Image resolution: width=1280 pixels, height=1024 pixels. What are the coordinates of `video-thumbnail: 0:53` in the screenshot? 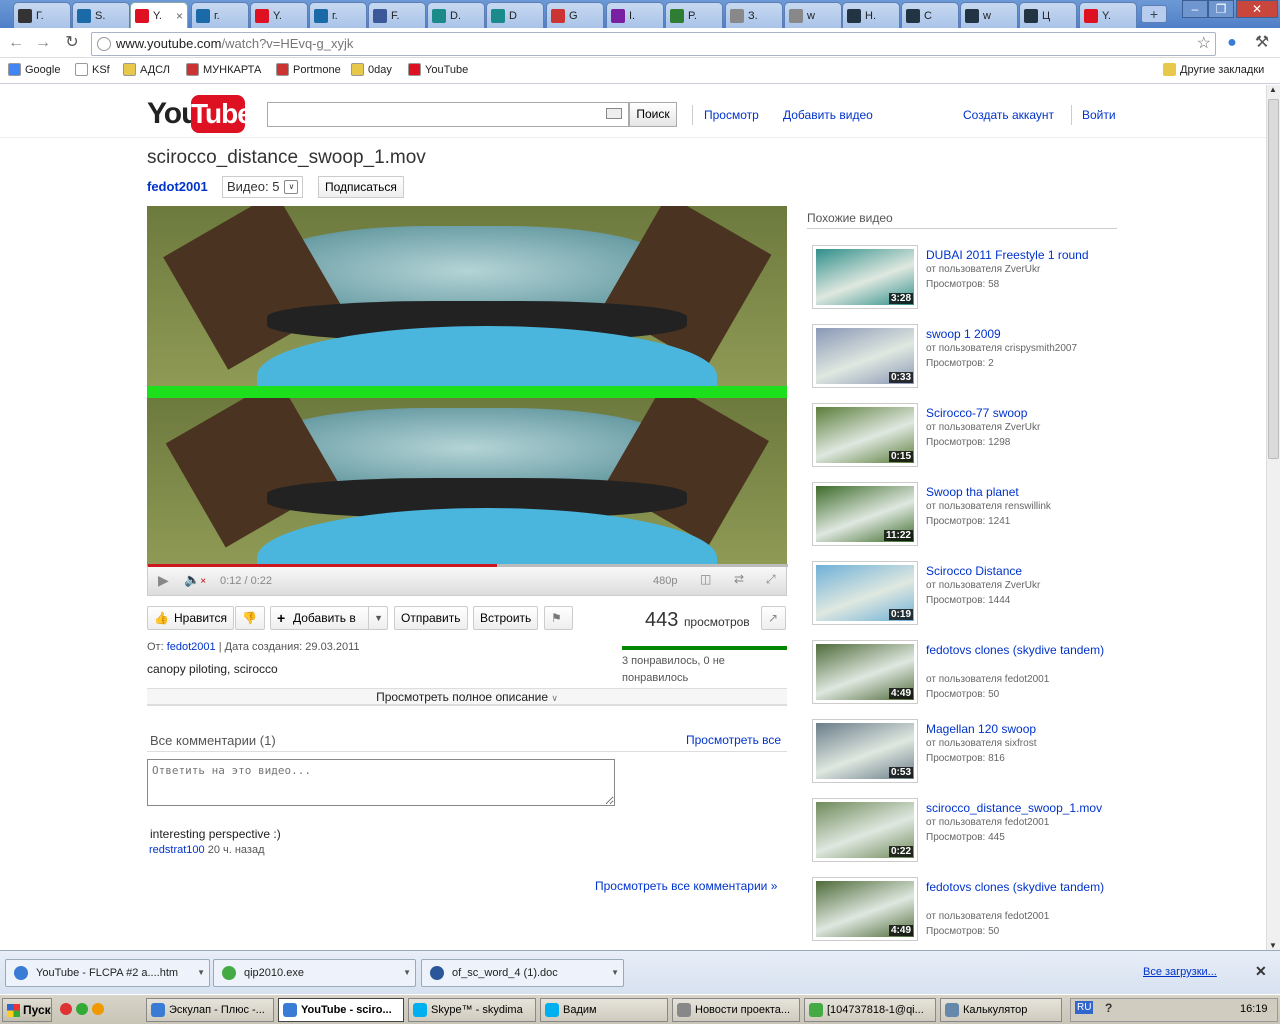 It's located at (865, 751).